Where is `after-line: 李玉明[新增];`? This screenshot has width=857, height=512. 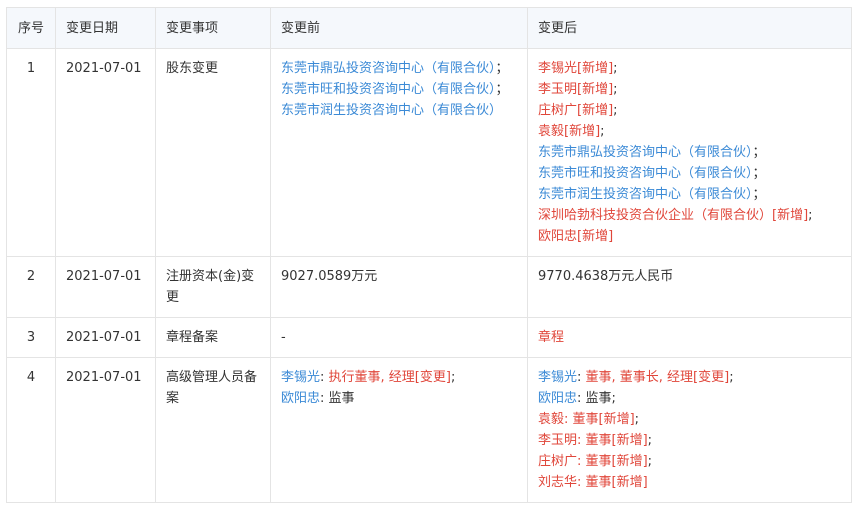 after-line: 李玉明[新增]; is located at coordinates (689, 89).